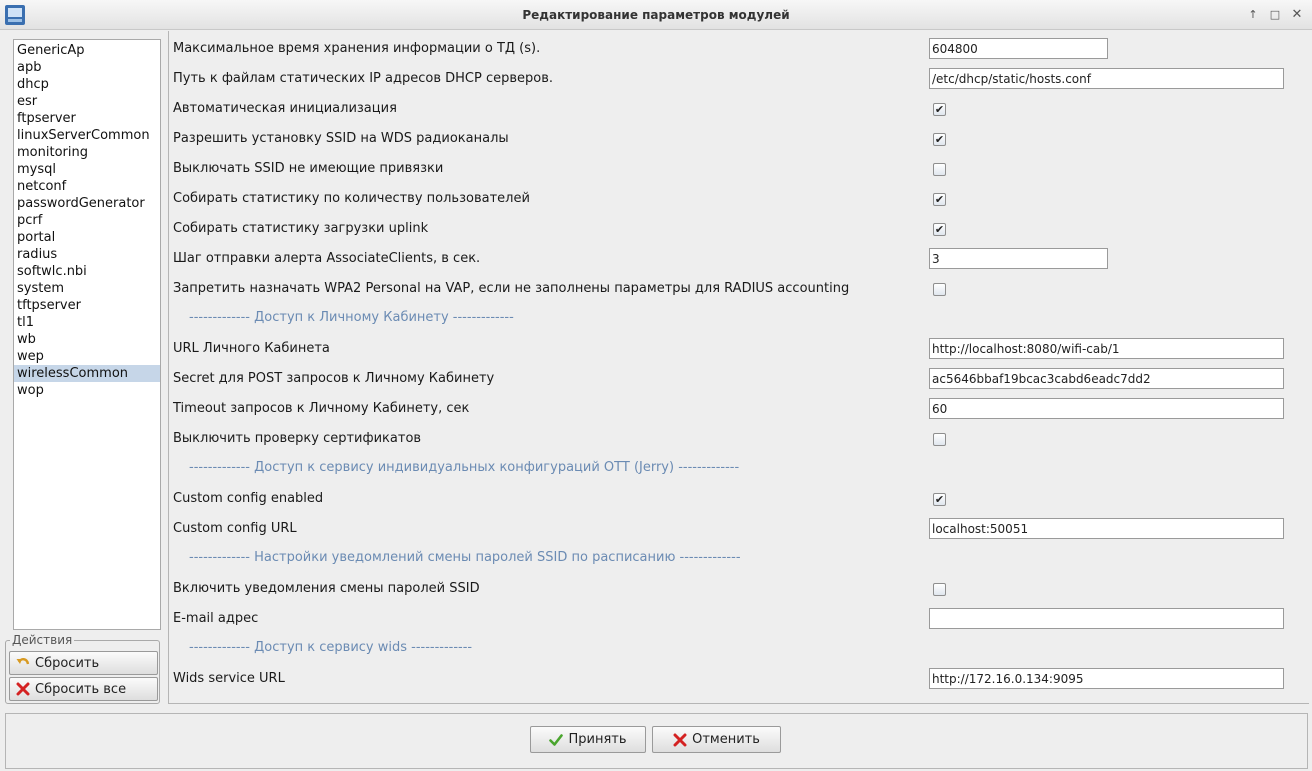  Describe the element at coordinates (67, 663) in the screenshot. I see `reset-button-label: Сбросить` at that location.